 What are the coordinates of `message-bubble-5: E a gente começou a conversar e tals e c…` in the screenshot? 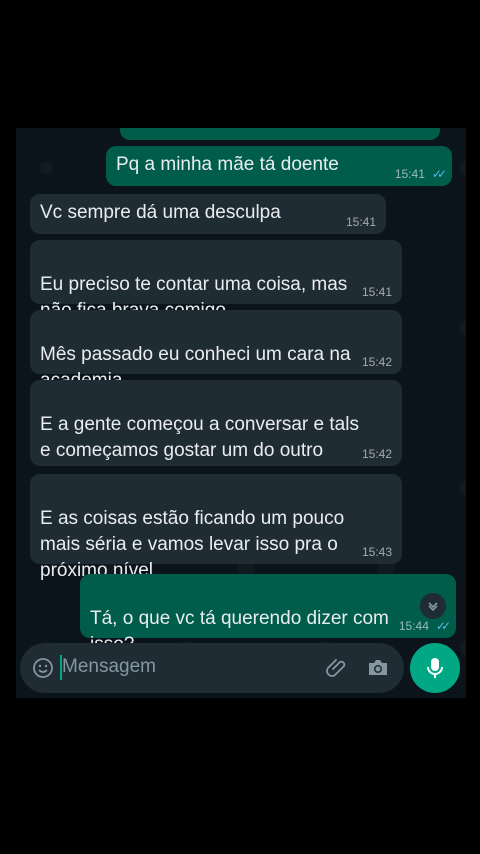 It's located at (216, 423).